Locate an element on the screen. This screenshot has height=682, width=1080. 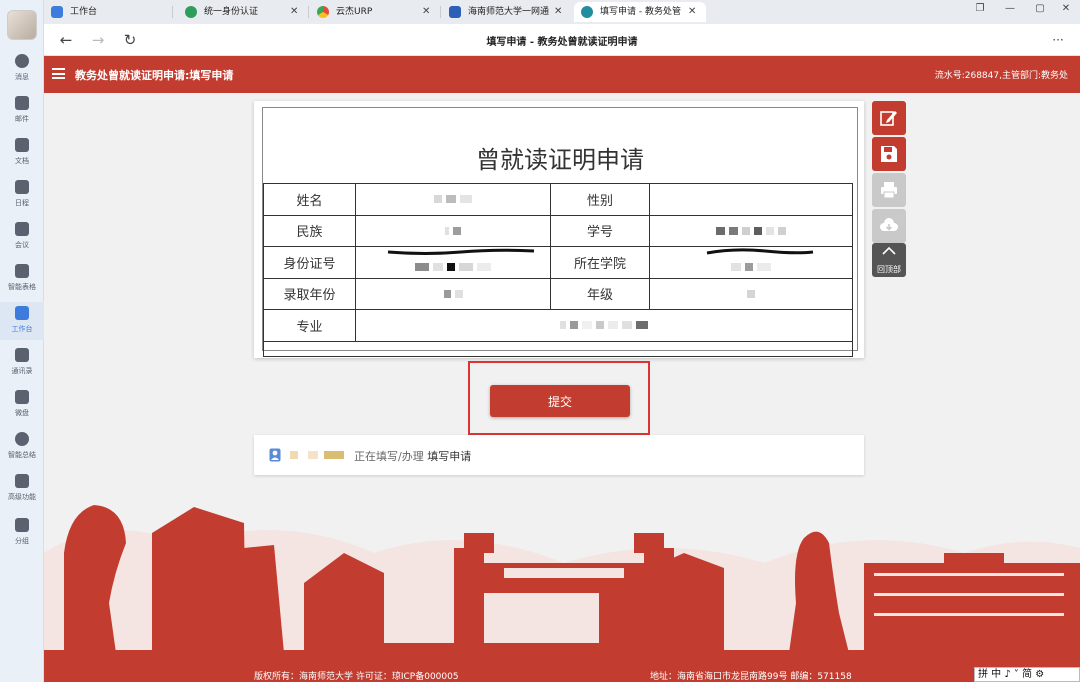
copyright-text: 版权所有：海南师范大学 许可证：琼ICP备000005 is located at coordinates (356, 677).